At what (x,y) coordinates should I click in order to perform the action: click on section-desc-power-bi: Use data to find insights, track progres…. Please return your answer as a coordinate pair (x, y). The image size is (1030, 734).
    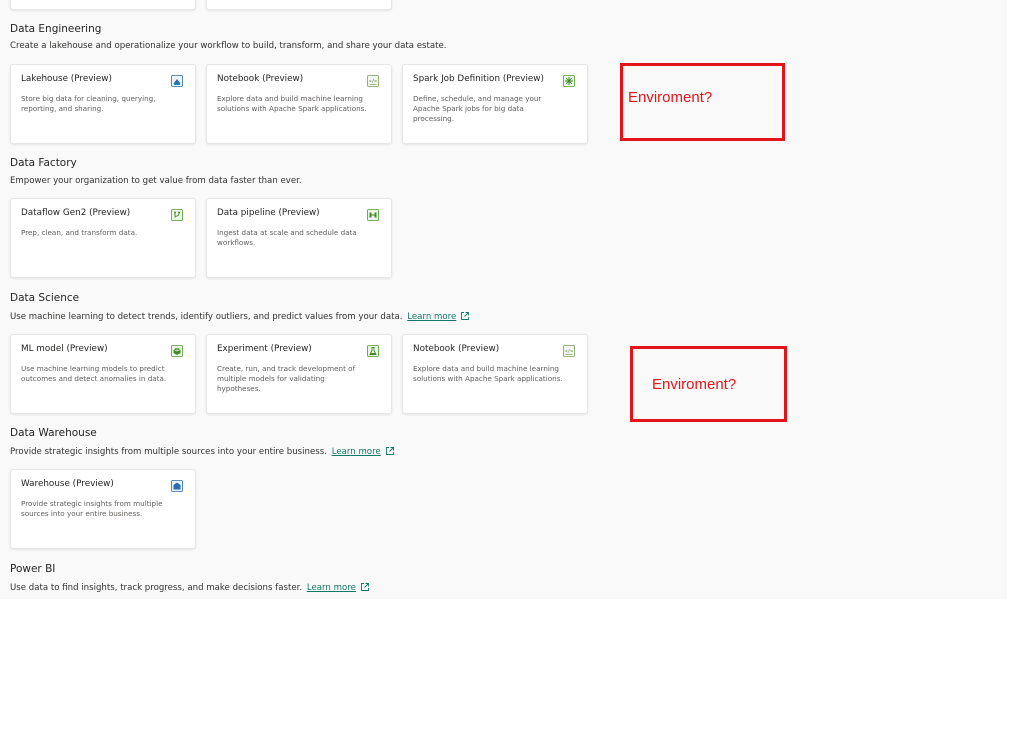
    Looking at the image, I should click on (190, 587).